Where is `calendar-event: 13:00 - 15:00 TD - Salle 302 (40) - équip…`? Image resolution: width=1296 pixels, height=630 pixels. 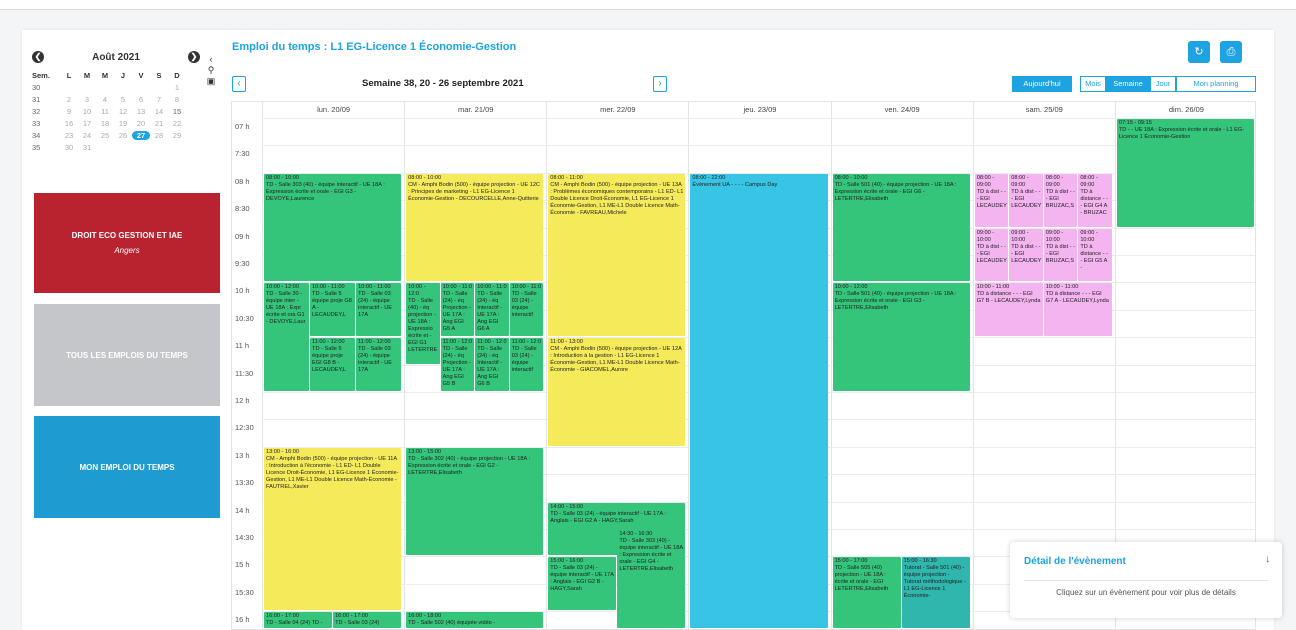
calendar-event: 13:00 - 15:00 TD - Salle 302 (40) - équip… is located at coordinates (475, 501).